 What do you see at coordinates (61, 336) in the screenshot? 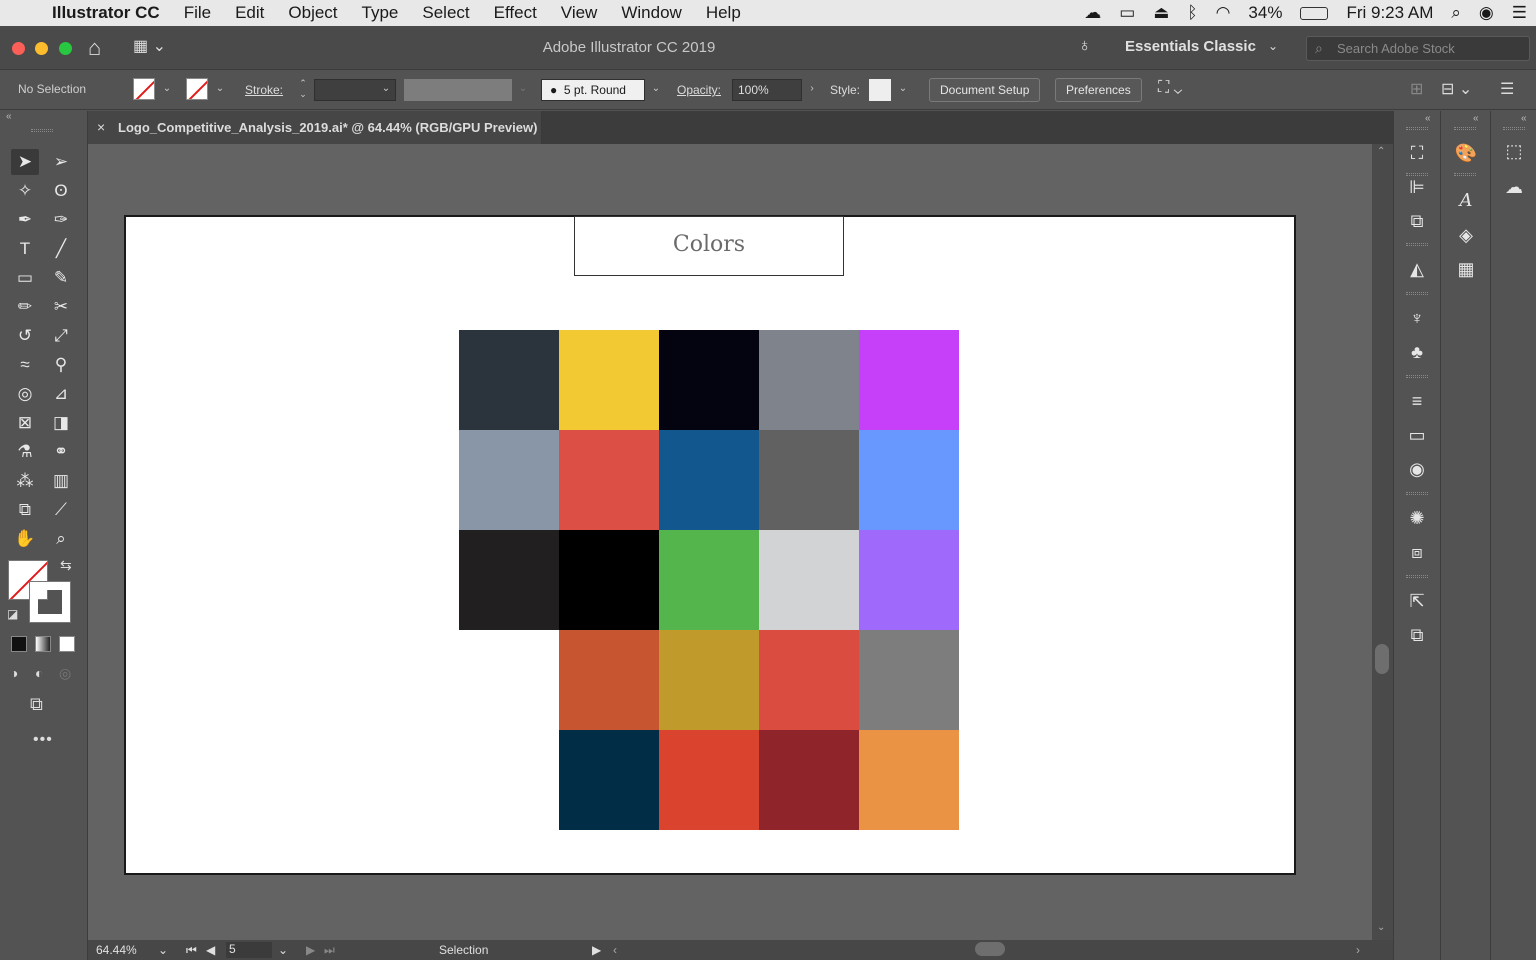
I see `scale-tool-icon: ⤢` at bounding box center [61, 336].